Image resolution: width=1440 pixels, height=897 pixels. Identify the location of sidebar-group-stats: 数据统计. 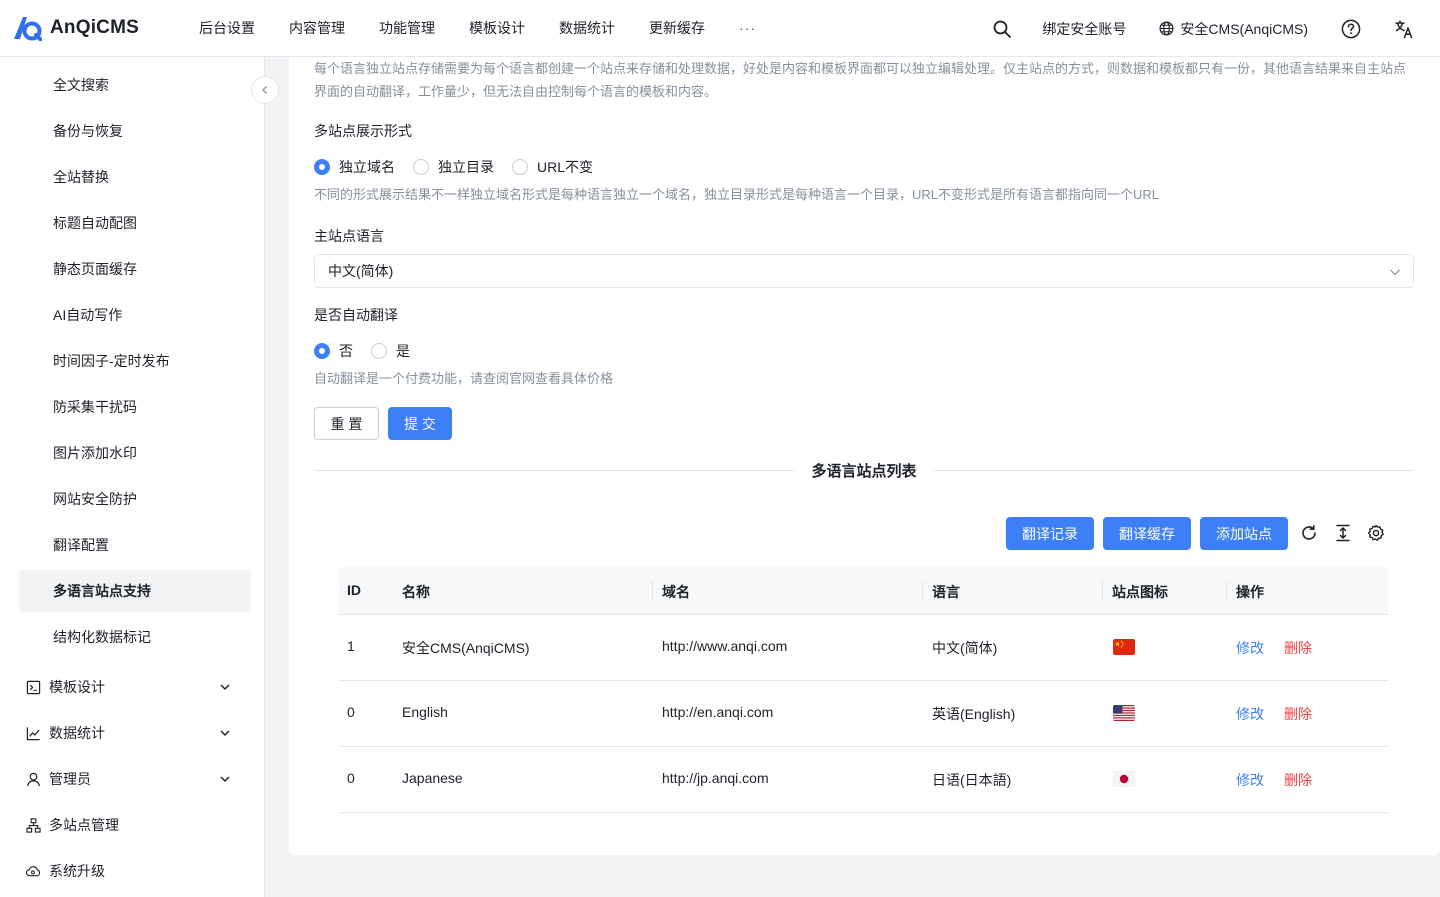
(135, 733).